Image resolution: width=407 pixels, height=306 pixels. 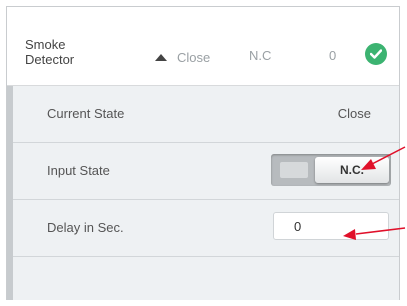 I want to click on input-state-toggle: N.C., so click(x=331, y=170).